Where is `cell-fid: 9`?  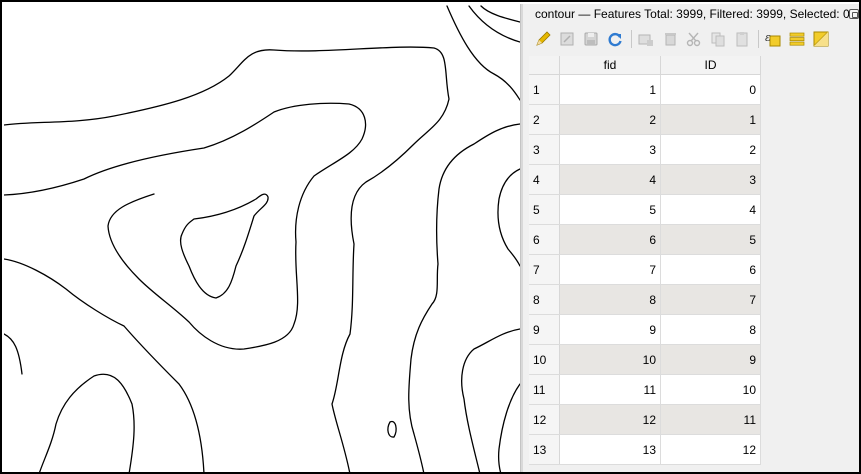
cell-fid: 9 is located at coordinates (610, 329).